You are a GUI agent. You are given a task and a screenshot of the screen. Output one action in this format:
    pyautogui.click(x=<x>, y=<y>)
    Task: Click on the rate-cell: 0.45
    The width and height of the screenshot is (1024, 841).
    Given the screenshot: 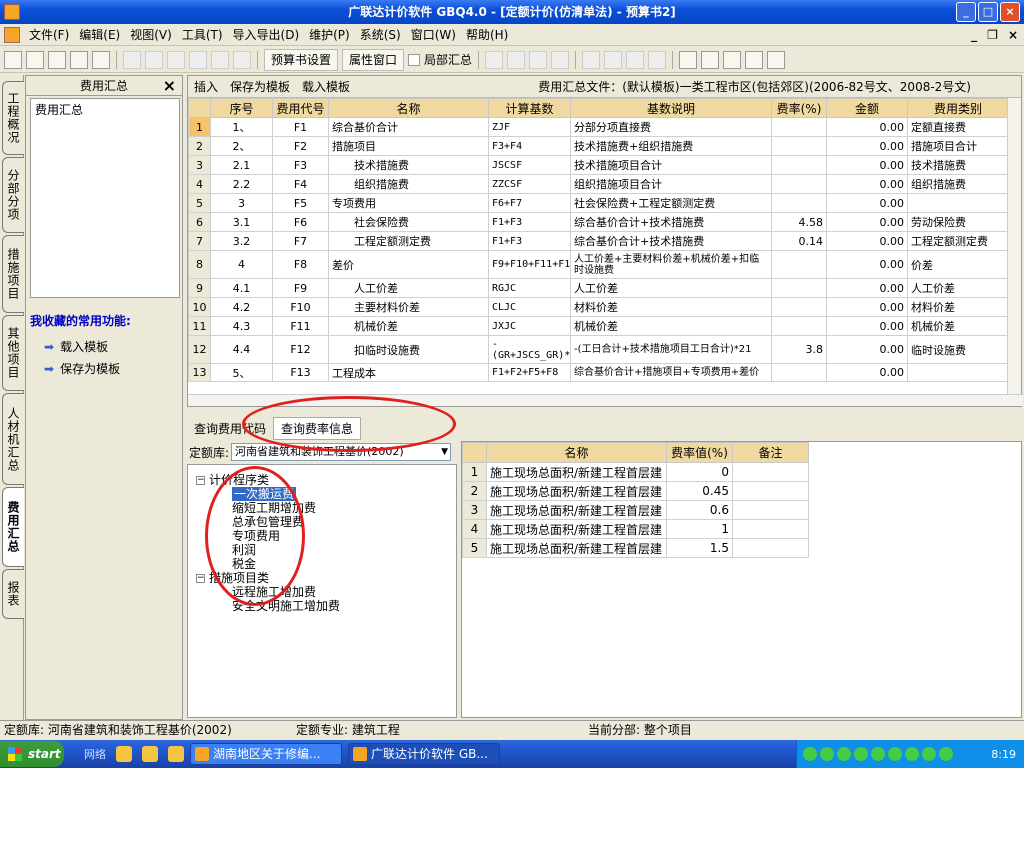 What is the action you would take?
    pyautogui.click(x=699, y=491)
    